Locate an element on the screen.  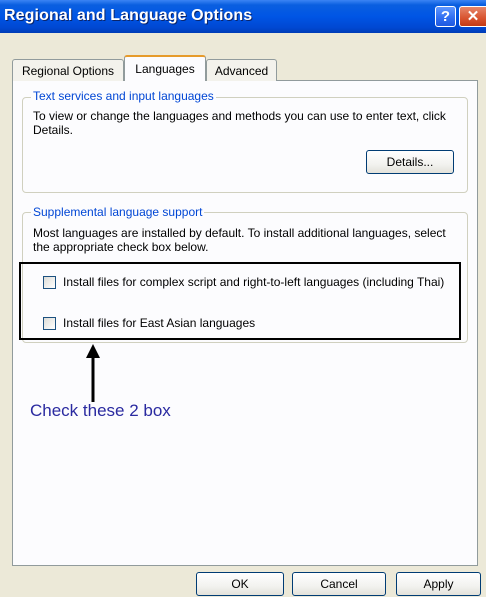
title-bar: Regional and Language Options ? ✕ is located at coordinates (243, 16).